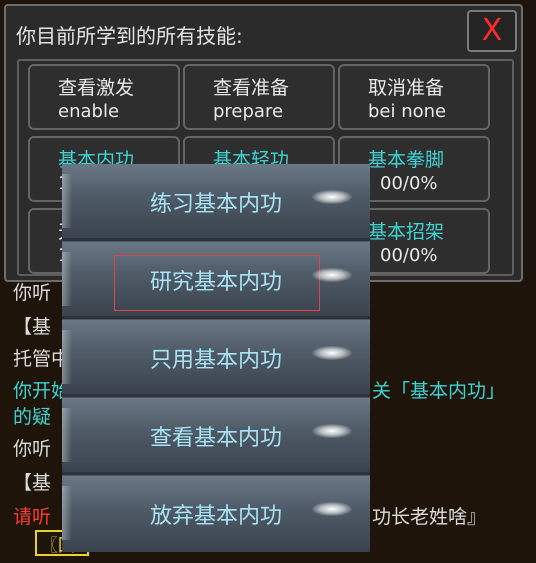  Describe the element at coordinates (251, 88) in the screenshot. I see `button-label: 查看准备` at that location.